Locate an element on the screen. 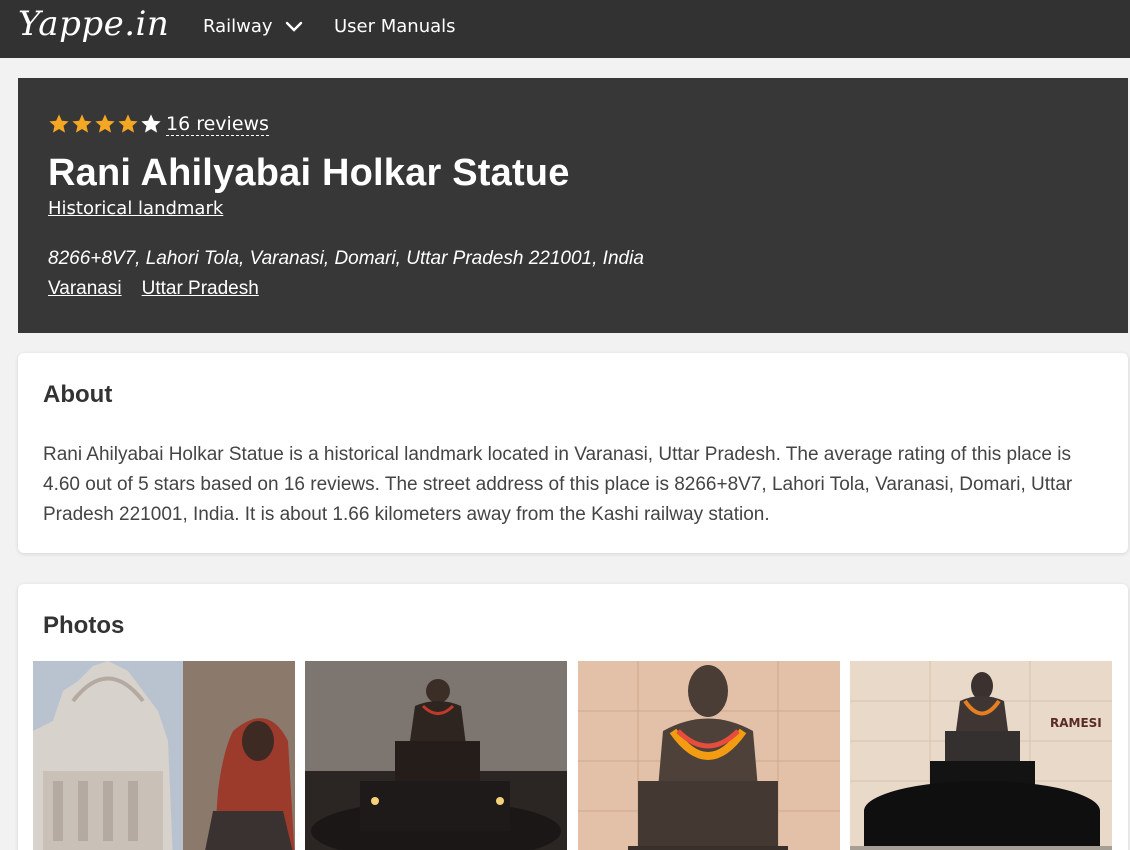  category-link: Historical landmark is located at coordinates (135, 208).